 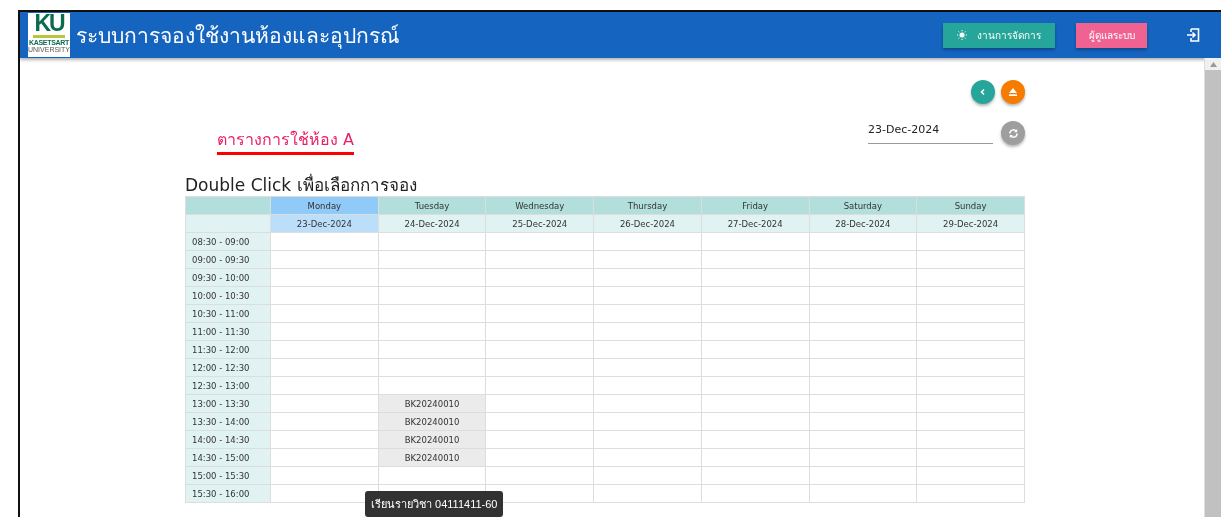 What do you see at coordinates (301, 185) in the screenshot?
I see `instruction-text: Double Click เพื่อเลือกการจอง` at bounding box center [301, 185].